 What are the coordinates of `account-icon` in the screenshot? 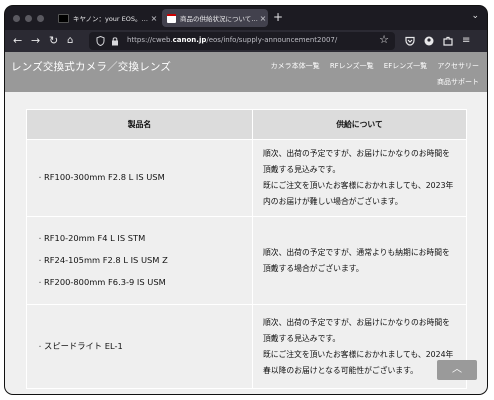 It's located at (429, 41).